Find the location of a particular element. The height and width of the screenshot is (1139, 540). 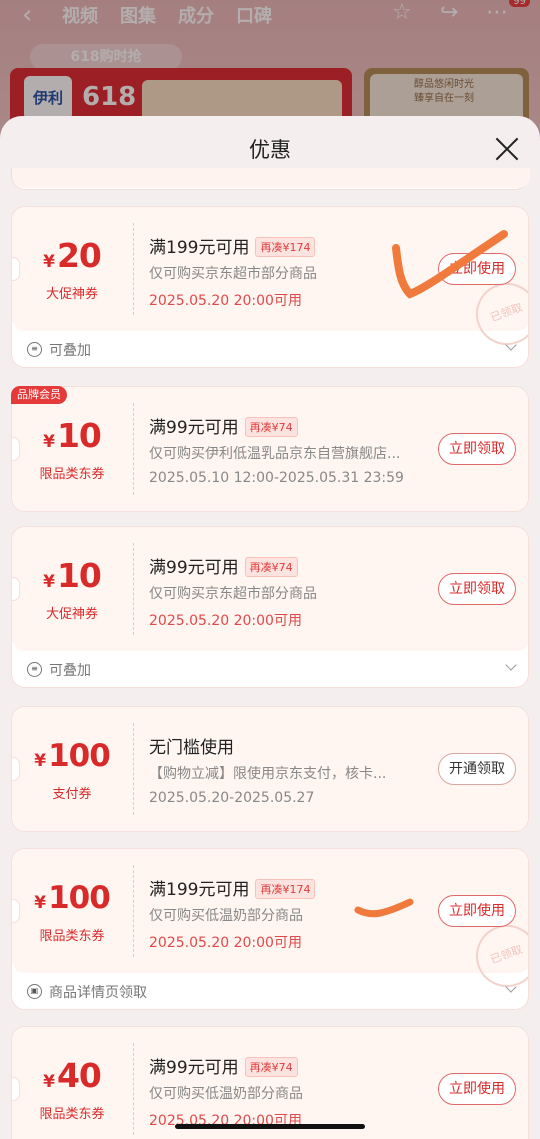

previous-coupon-peek is located at coordinates (270, 179).